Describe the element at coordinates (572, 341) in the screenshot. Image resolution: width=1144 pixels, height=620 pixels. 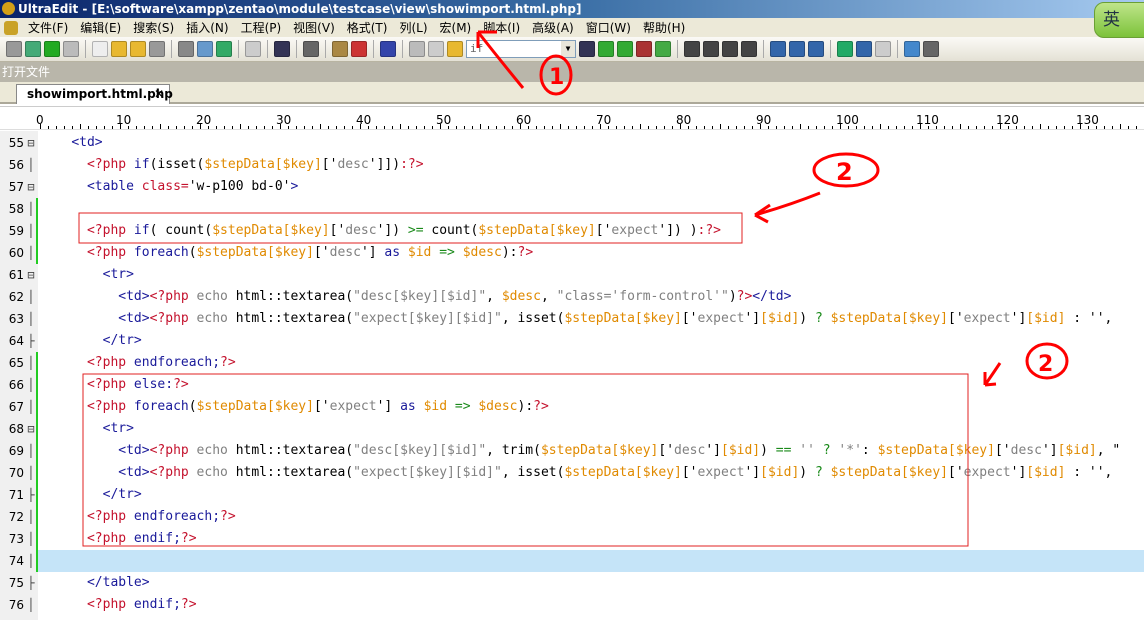
I see `code-line: 64 ├ </tr>` at that location.